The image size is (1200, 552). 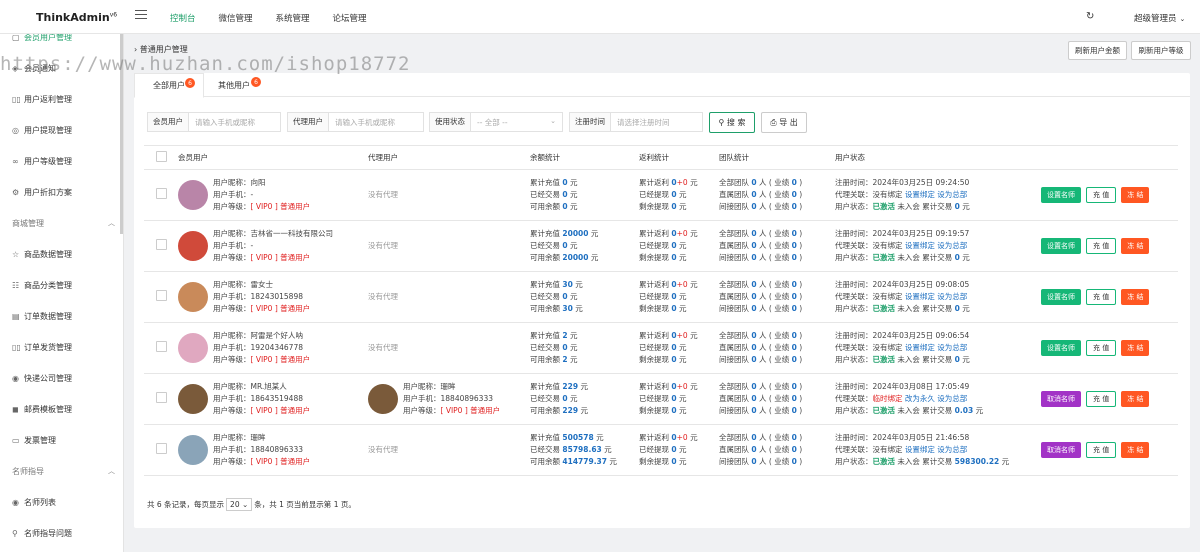 I want to click on menu-toggle-icon, so click(x=141, y=15).